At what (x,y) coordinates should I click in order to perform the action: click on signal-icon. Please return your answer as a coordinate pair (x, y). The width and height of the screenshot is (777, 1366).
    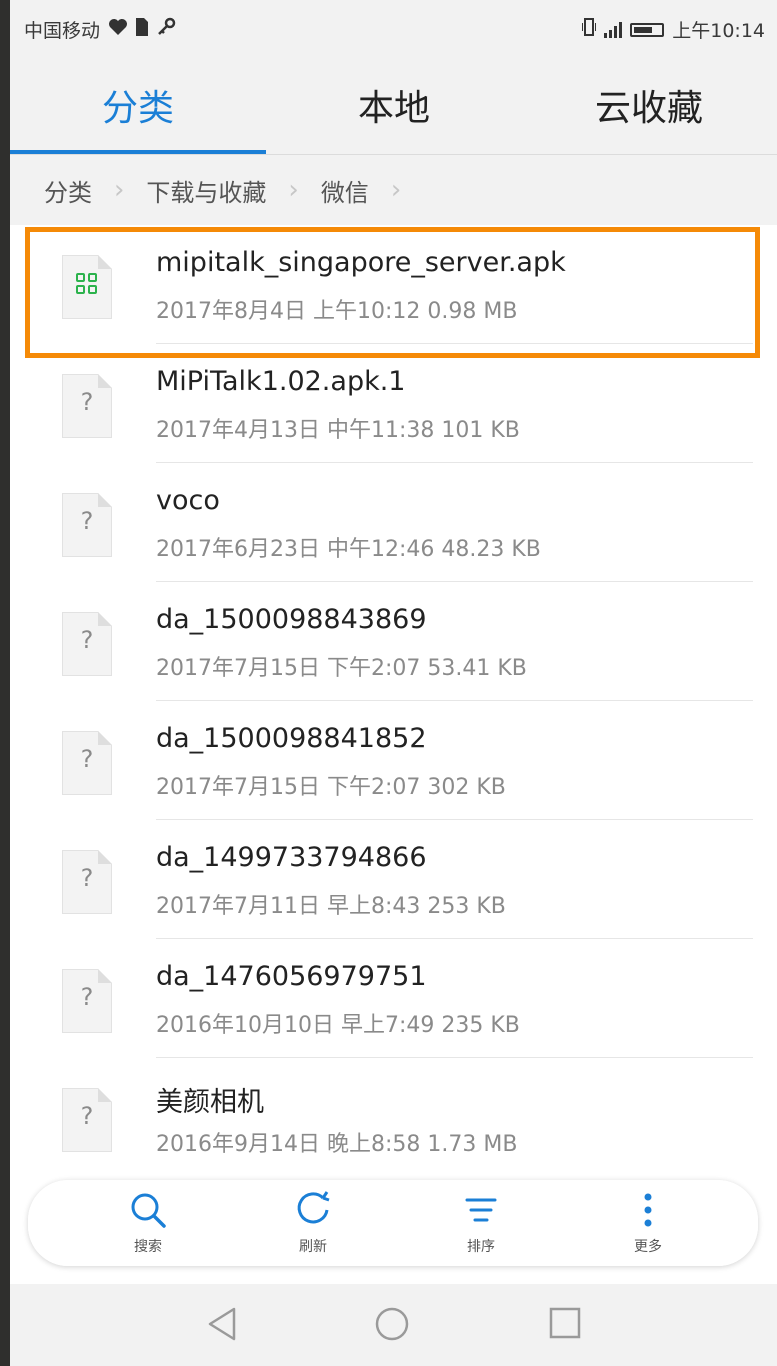
    Looking at the image, I should click on (613, 29).